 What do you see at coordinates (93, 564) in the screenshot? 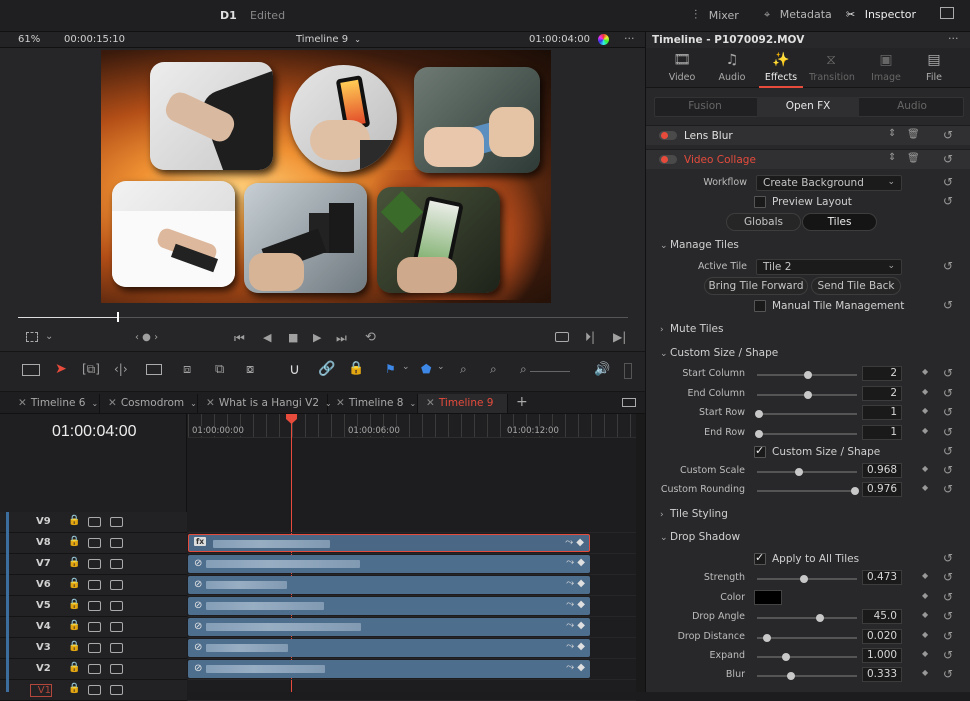
I see `track-header: V7 🔒` at bounding box center [93, 564].